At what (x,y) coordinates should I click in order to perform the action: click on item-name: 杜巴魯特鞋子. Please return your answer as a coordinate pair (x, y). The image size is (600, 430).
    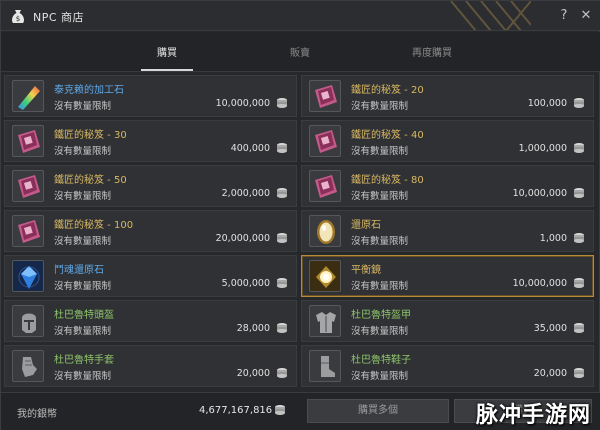
    Looking at the image, I should click on (381, 360).